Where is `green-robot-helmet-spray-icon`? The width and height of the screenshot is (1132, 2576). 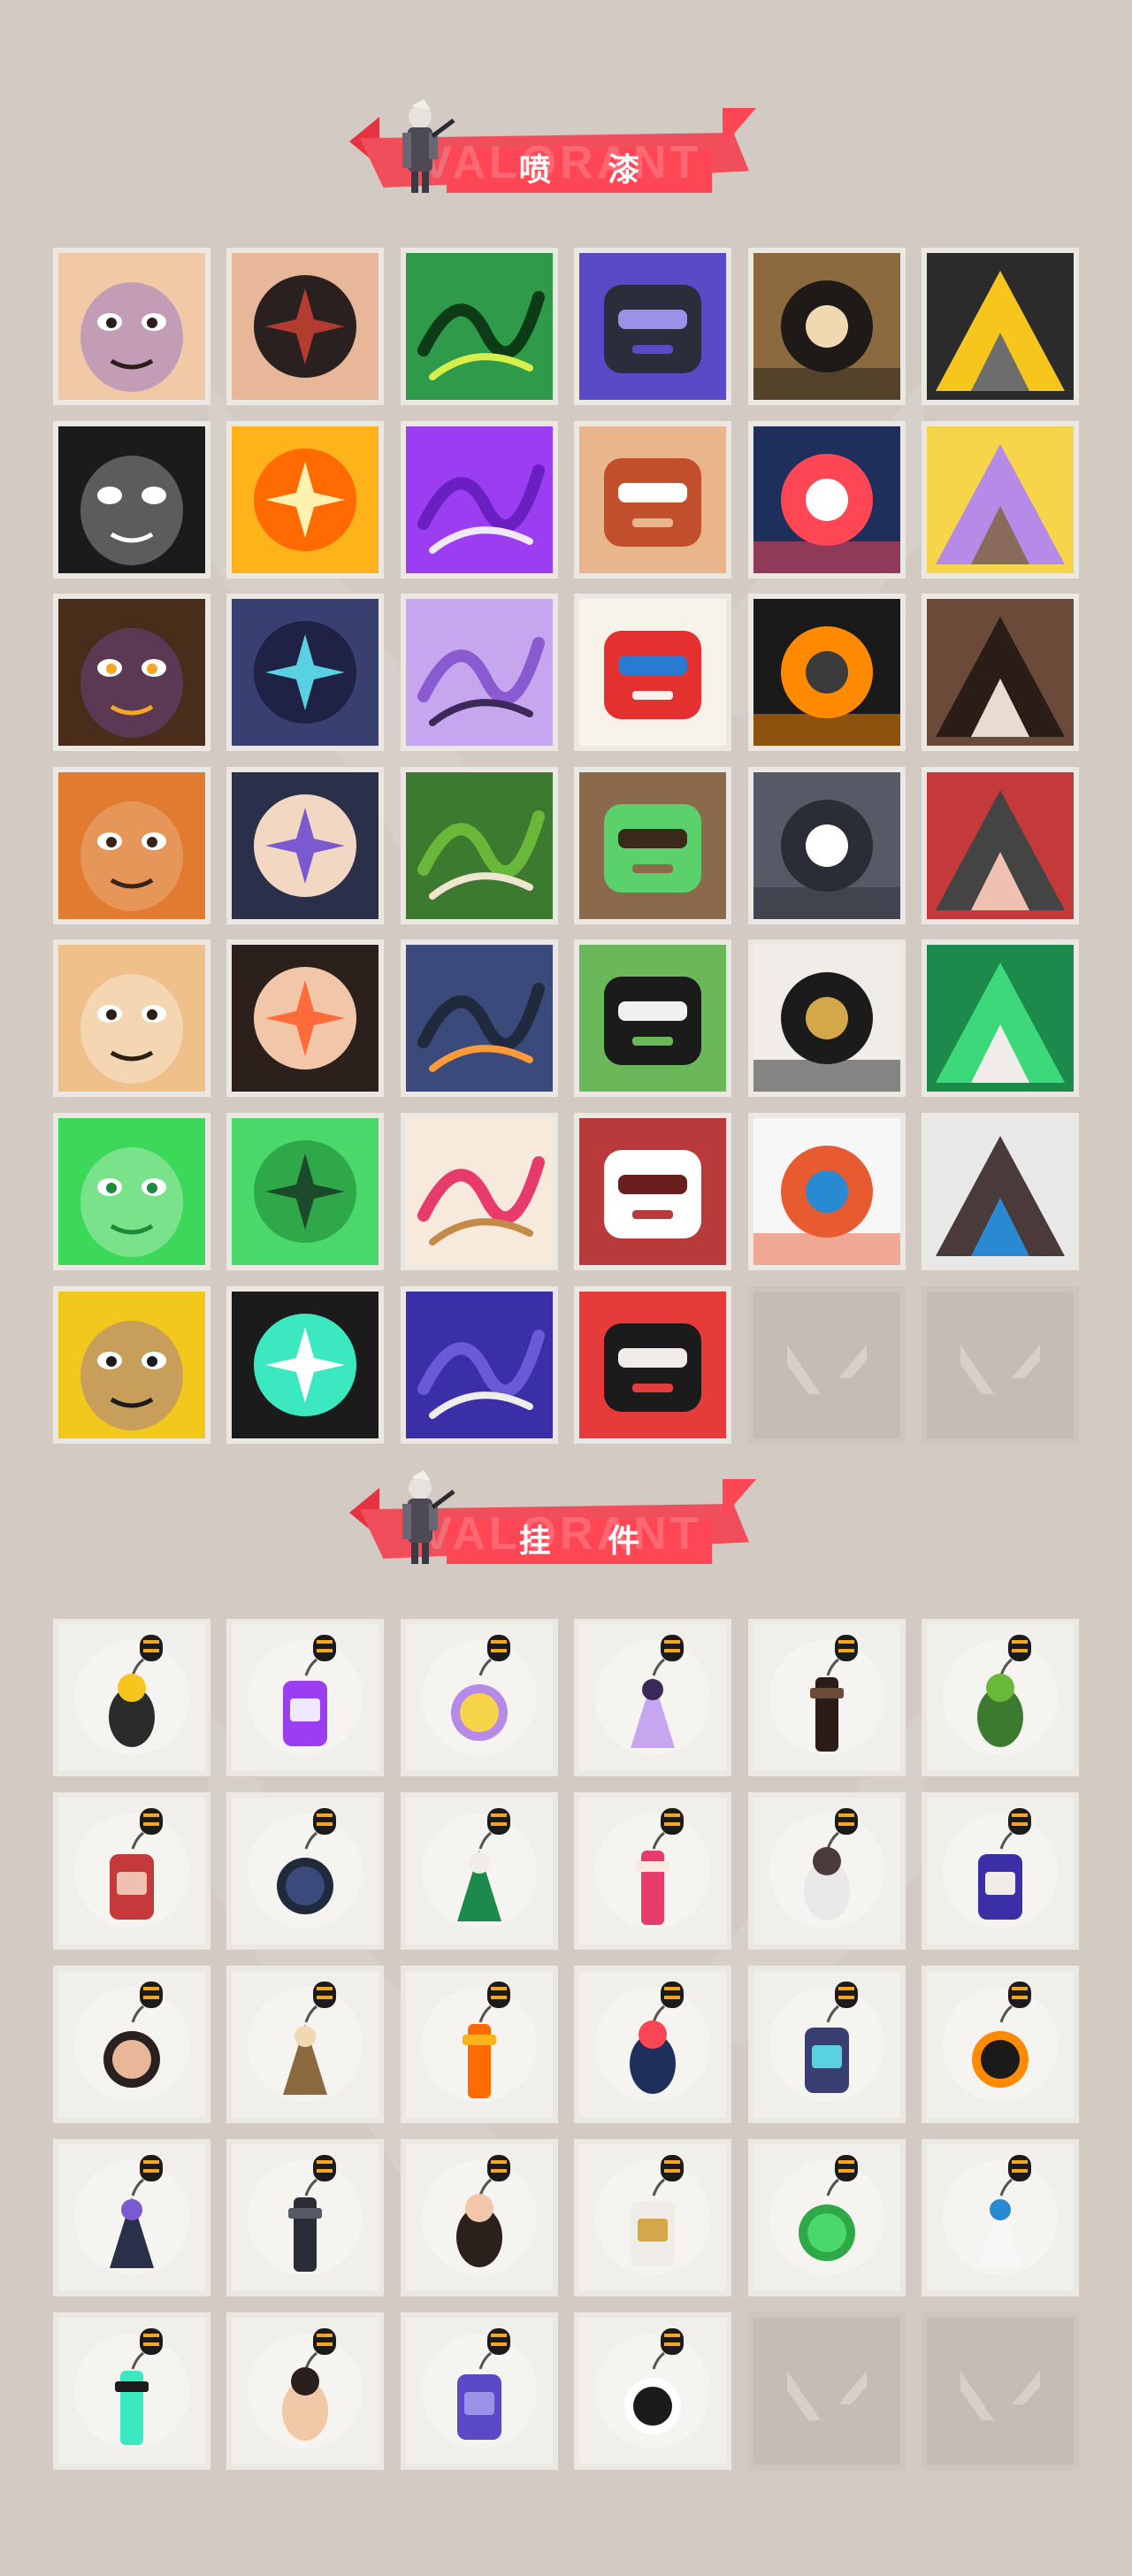
green-robot-helmet-spray-icon is located at coordinates (479, 326).